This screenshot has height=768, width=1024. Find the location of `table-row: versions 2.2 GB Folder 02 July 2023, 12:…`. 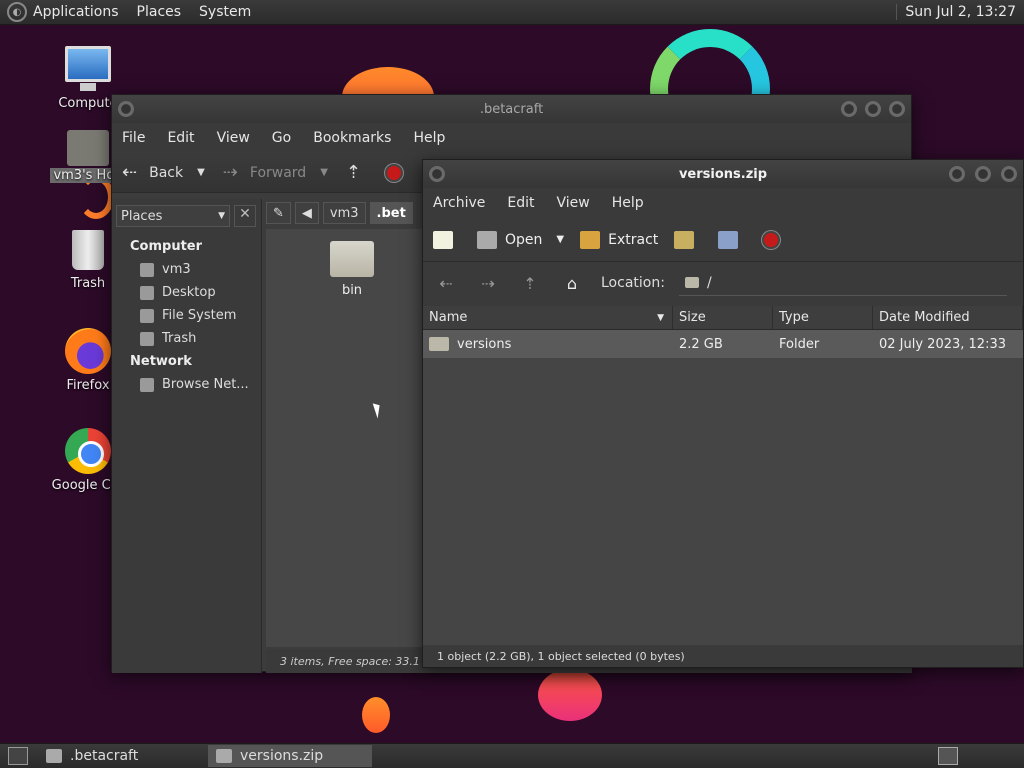

table-row: versions 2.2 GB Folder 02 July 2023, 12:… is located at coordinates (723, 344).